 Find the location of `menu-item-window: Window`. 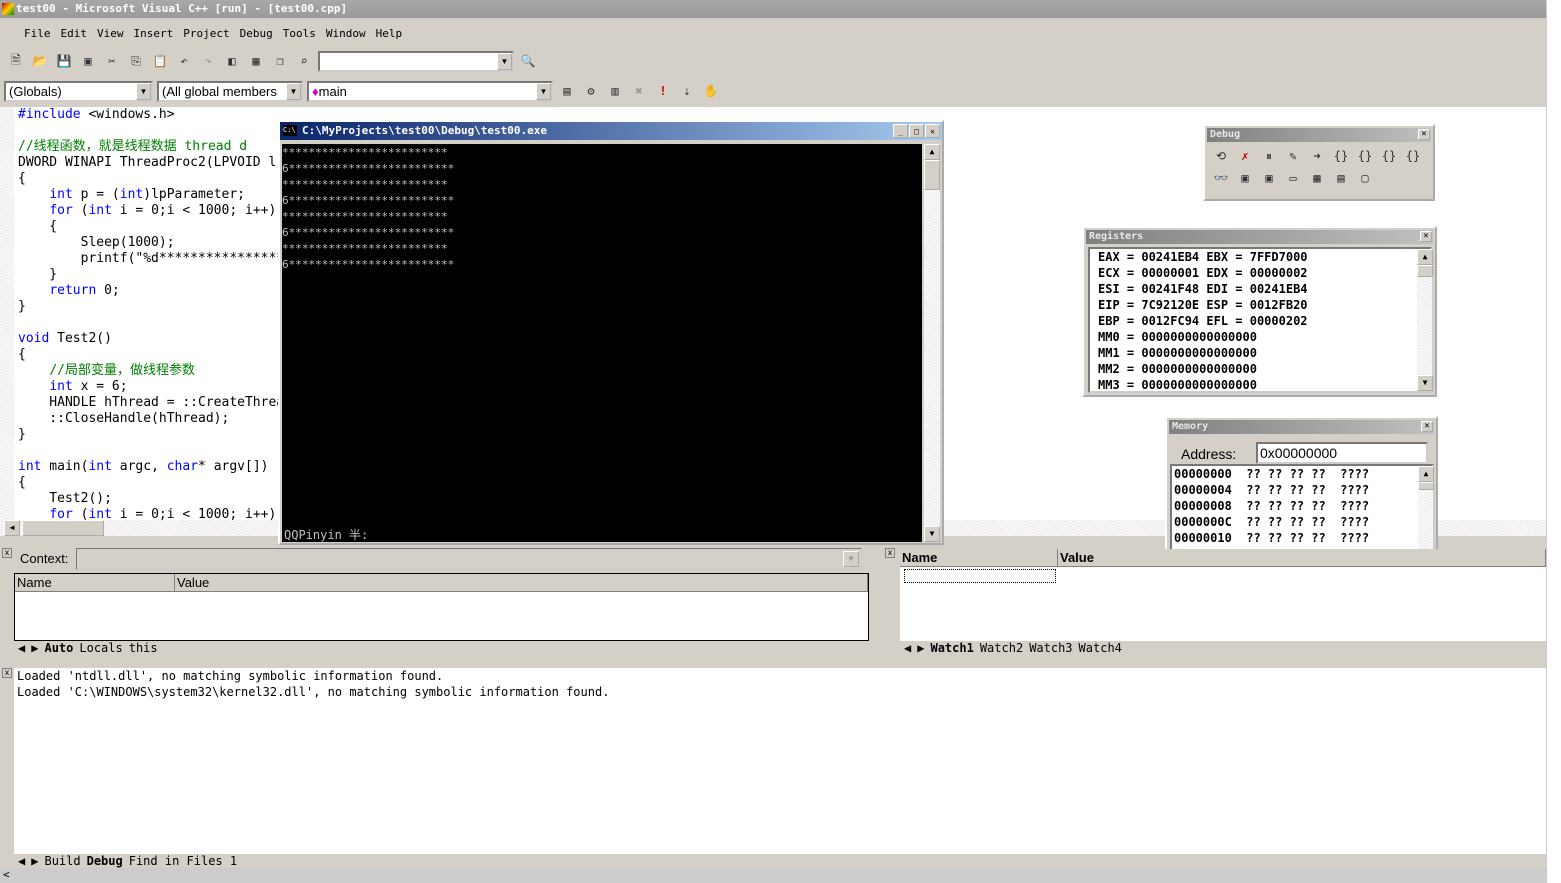

menu-item-window: Window is located at coordinates (346, 33).